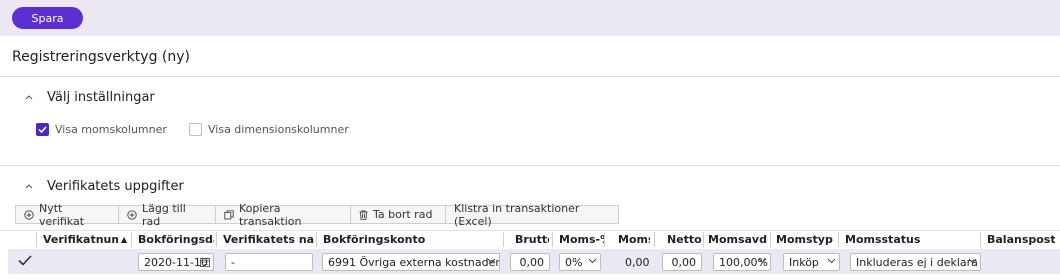 Image resolution: width=1060 pixels, height=280 pixels. I want to click on settings-section-header: Välj inställningar, so click(88, 97).